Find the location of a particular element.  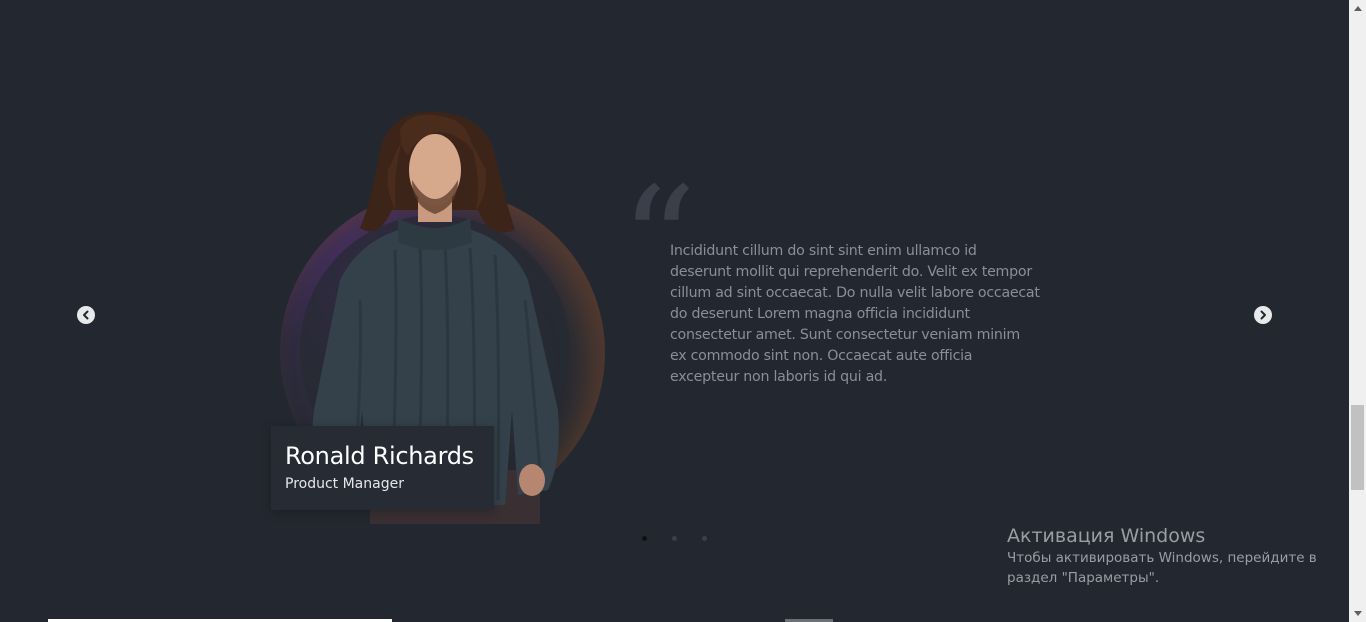

windows-activation-title: Активация Windows is located at coordinates (1106, 536).